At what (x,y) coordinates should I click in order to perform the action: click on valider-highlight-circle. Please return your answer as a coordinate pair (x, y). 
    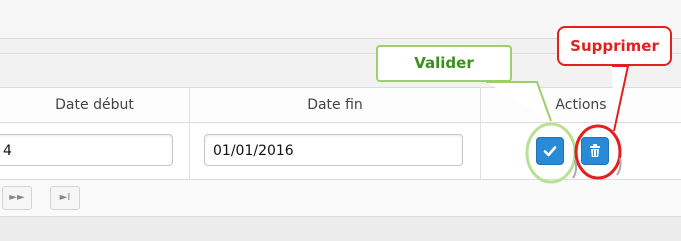
    Looking at the image, I should click on (551, 153).